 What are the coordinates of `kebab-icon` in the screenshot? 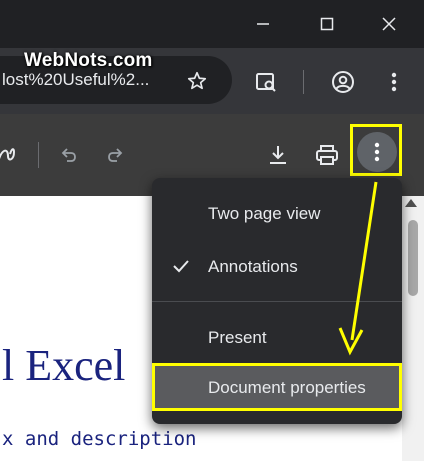 It's located at (394, 82).